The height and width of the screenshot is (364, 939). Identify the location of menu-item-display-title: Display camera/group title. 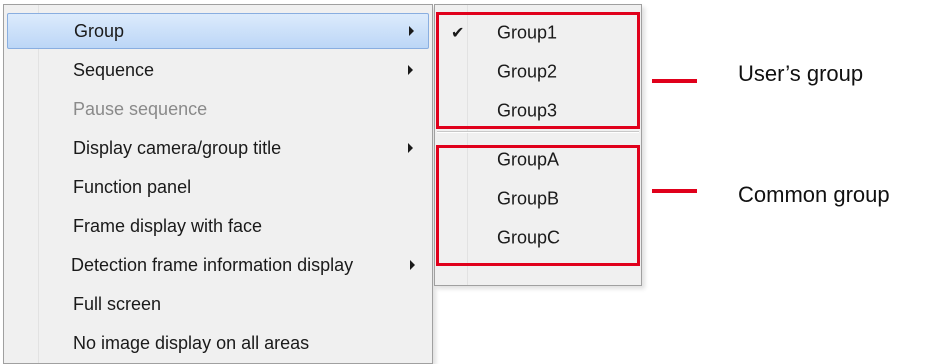
(218, 148).